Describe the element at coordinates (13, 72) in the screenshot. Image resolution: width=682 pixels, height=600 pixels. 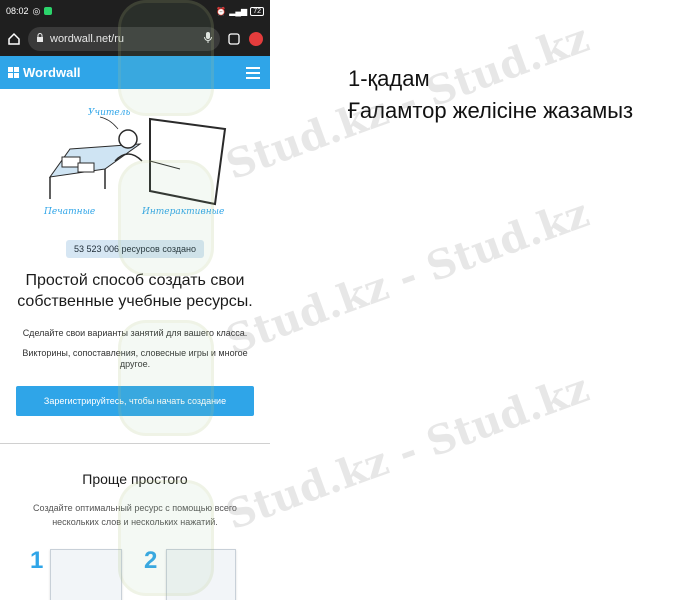
I see `logo-grid-icon` at that location.